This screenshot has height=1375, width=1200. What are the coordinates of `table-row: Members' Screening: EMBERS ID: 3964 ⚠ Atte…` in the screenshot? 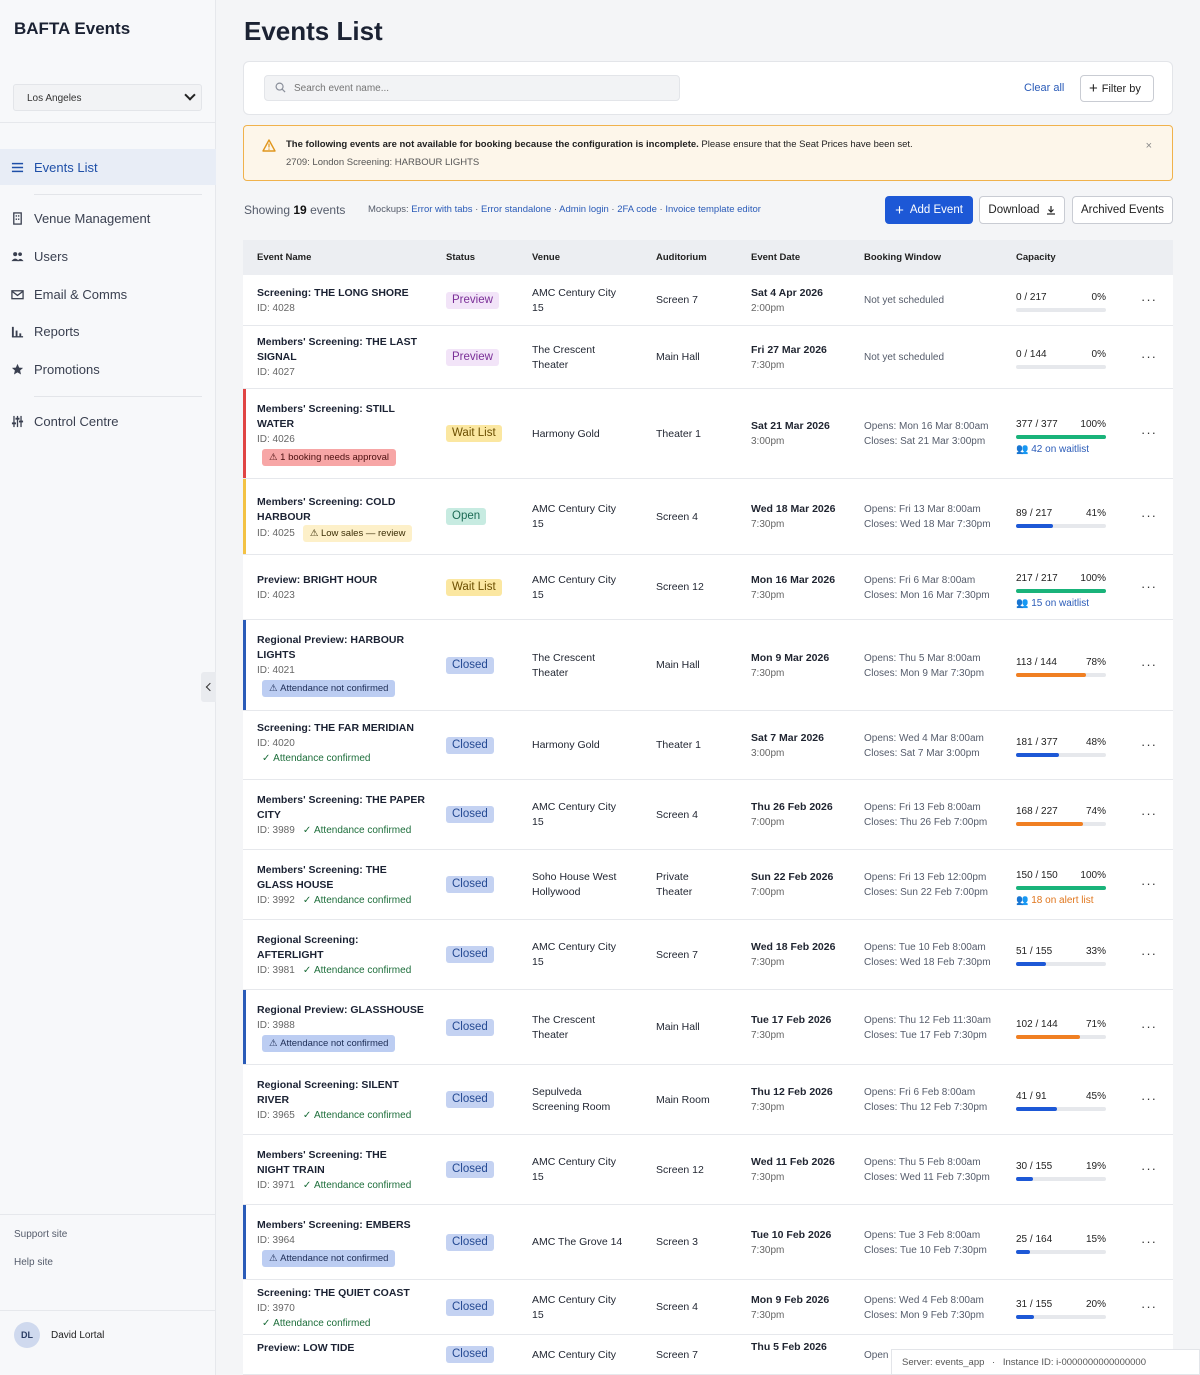 It's located at (708, 1242).